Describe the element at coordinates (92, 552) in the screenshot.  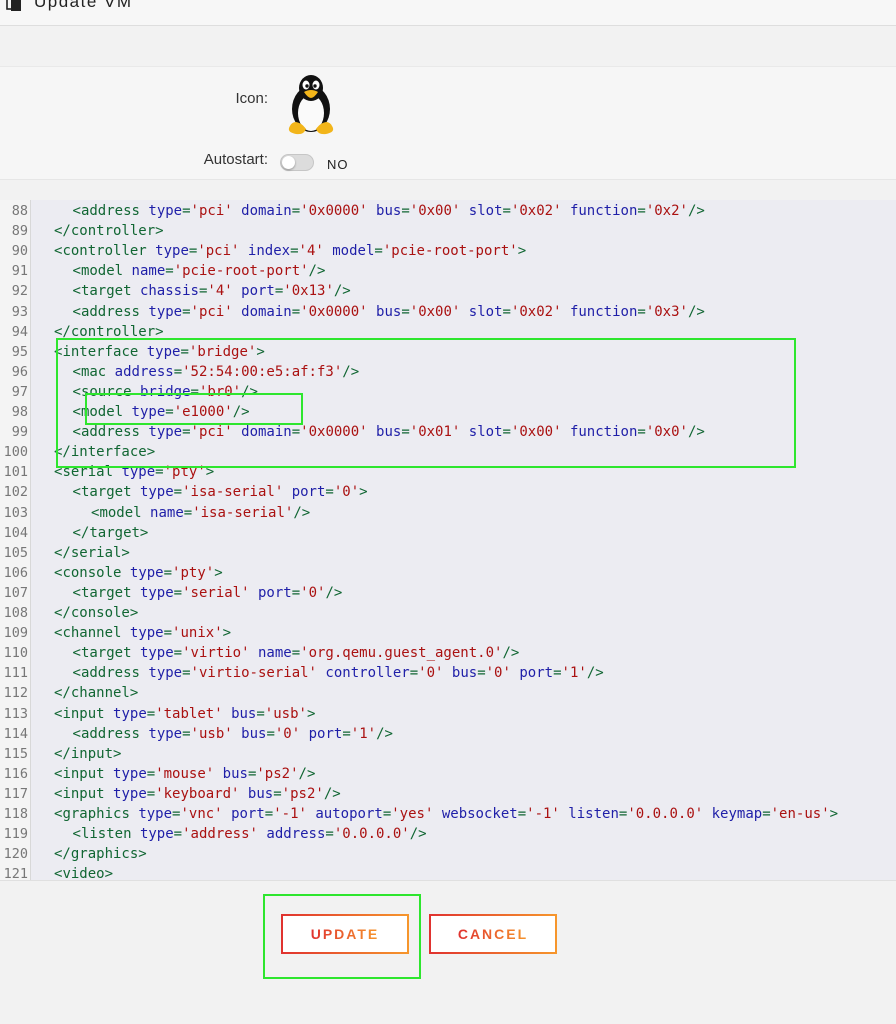
I see `code-text: </serial>` at that location.